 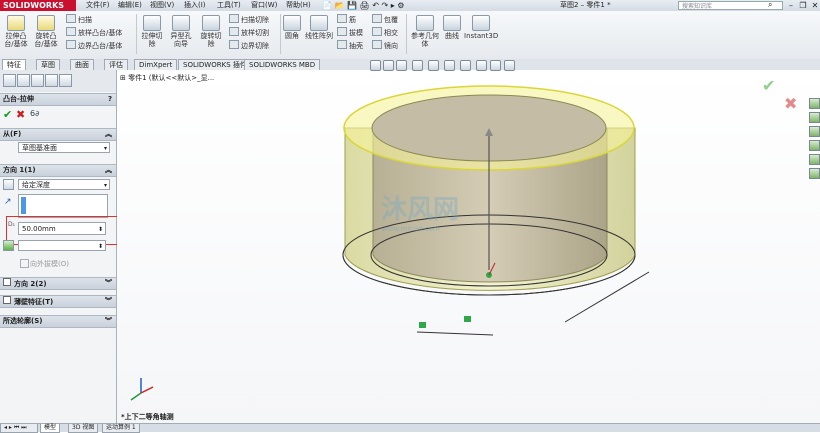 What do you see at coordinates (264, 5) in the screenshot?
I see `menu-window: 窗口(W)` at bounding box center [264, 5].